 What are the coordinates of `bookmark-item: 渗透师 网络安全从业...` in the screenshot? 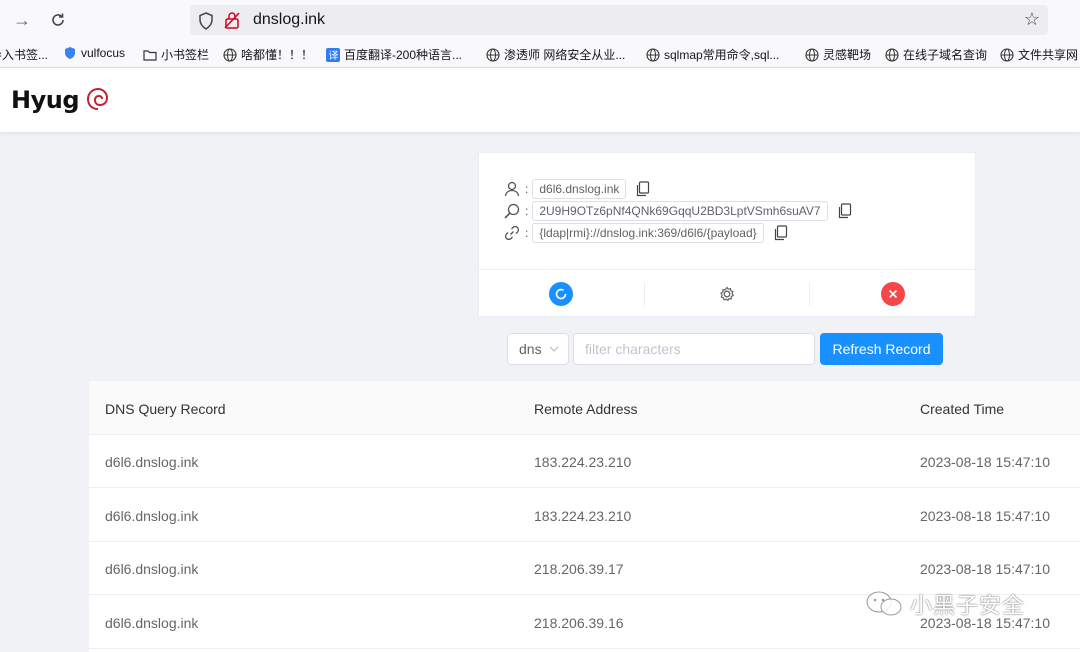 It's located at (555, 54).